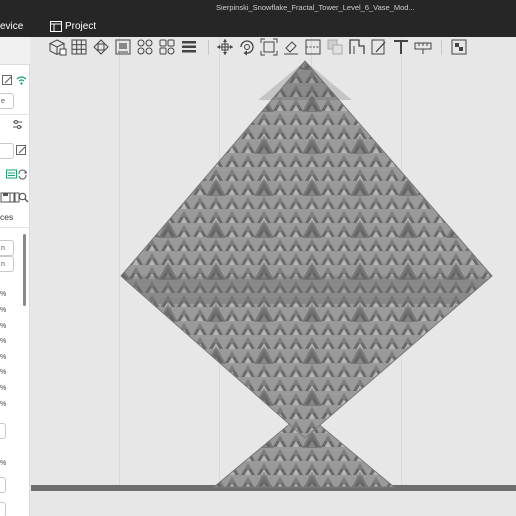  What do you see at coordinates (57, 47) in the screenshot?
I see `add-cube-icon` at bounding box center [57, 47].